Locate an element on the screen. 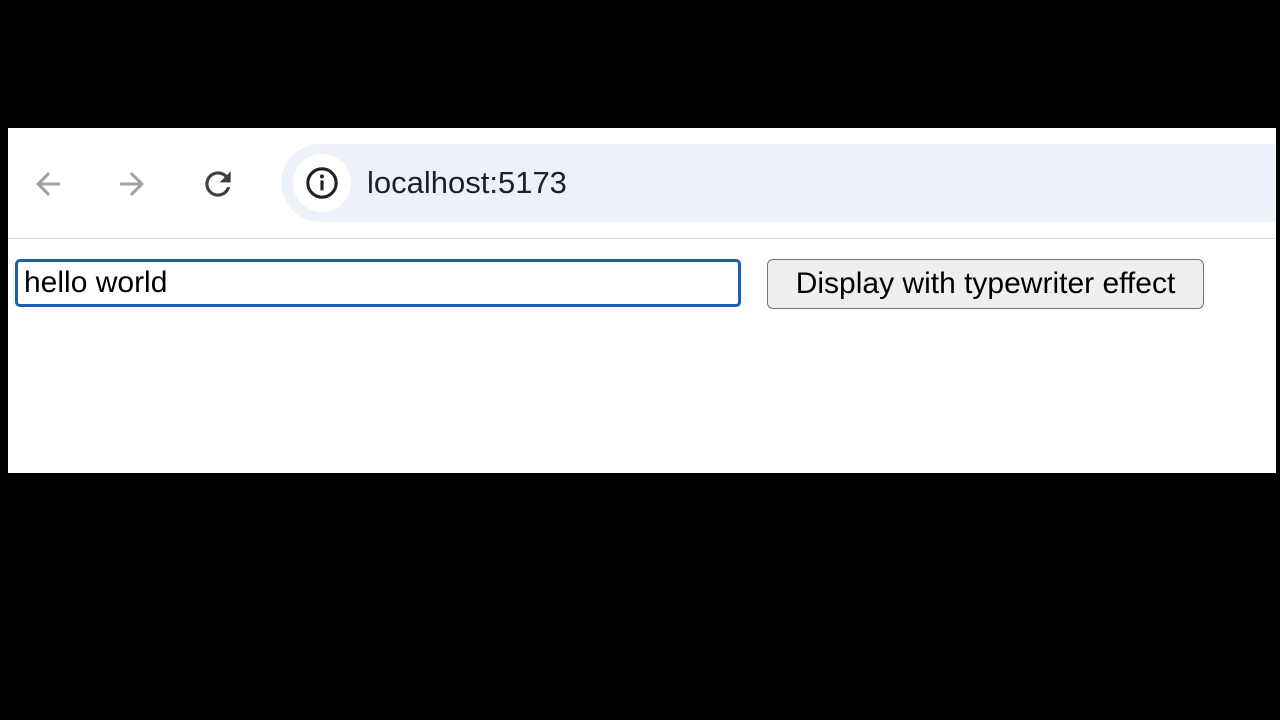  back-button is located at coordinates (48, 184).